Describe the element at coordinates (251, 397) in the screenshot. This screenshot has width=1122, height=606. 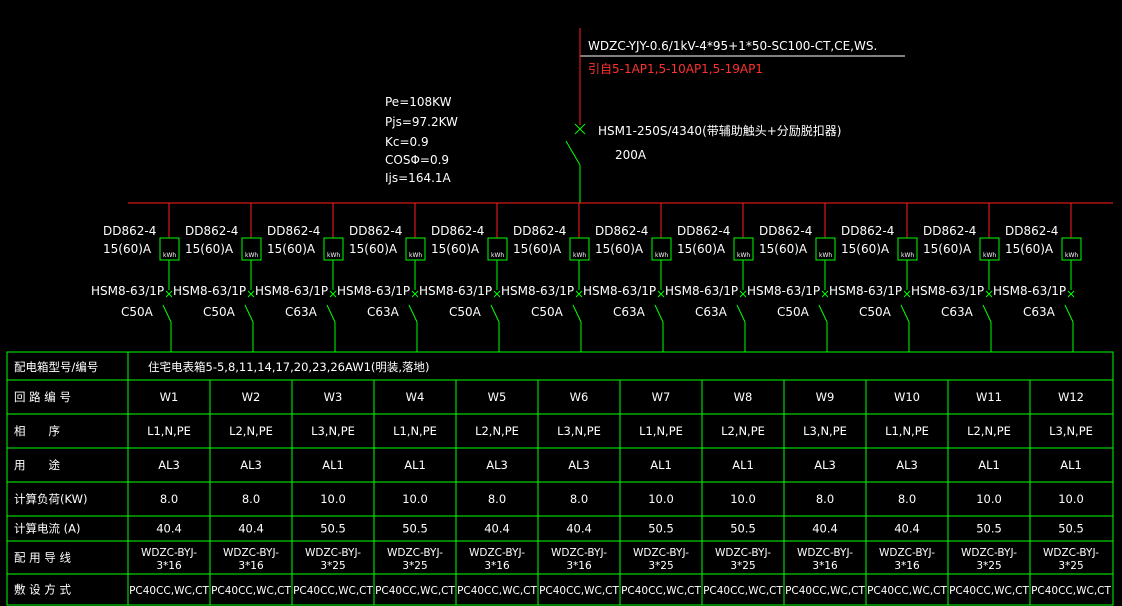
I see `table-cell: W2` at that location.